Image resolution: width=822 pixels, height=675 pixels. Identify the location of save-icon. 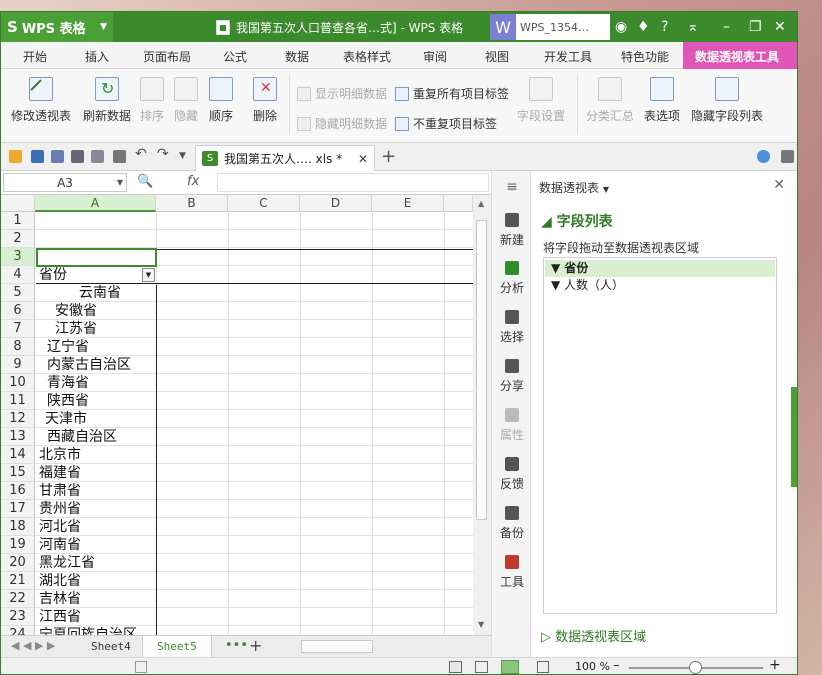
(37, 156).